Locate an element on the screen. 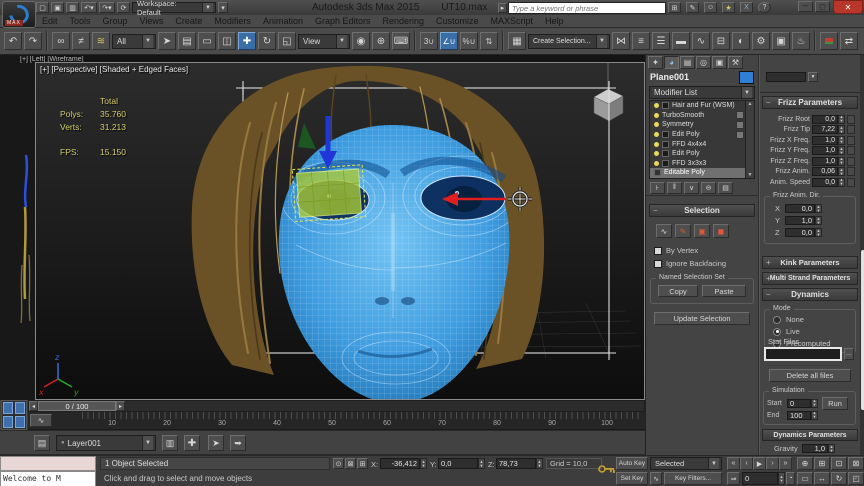 Image resolution: width=864 pixels, height=486 pixels. current-frame-field: 0 is located at coordinates (760, 478).